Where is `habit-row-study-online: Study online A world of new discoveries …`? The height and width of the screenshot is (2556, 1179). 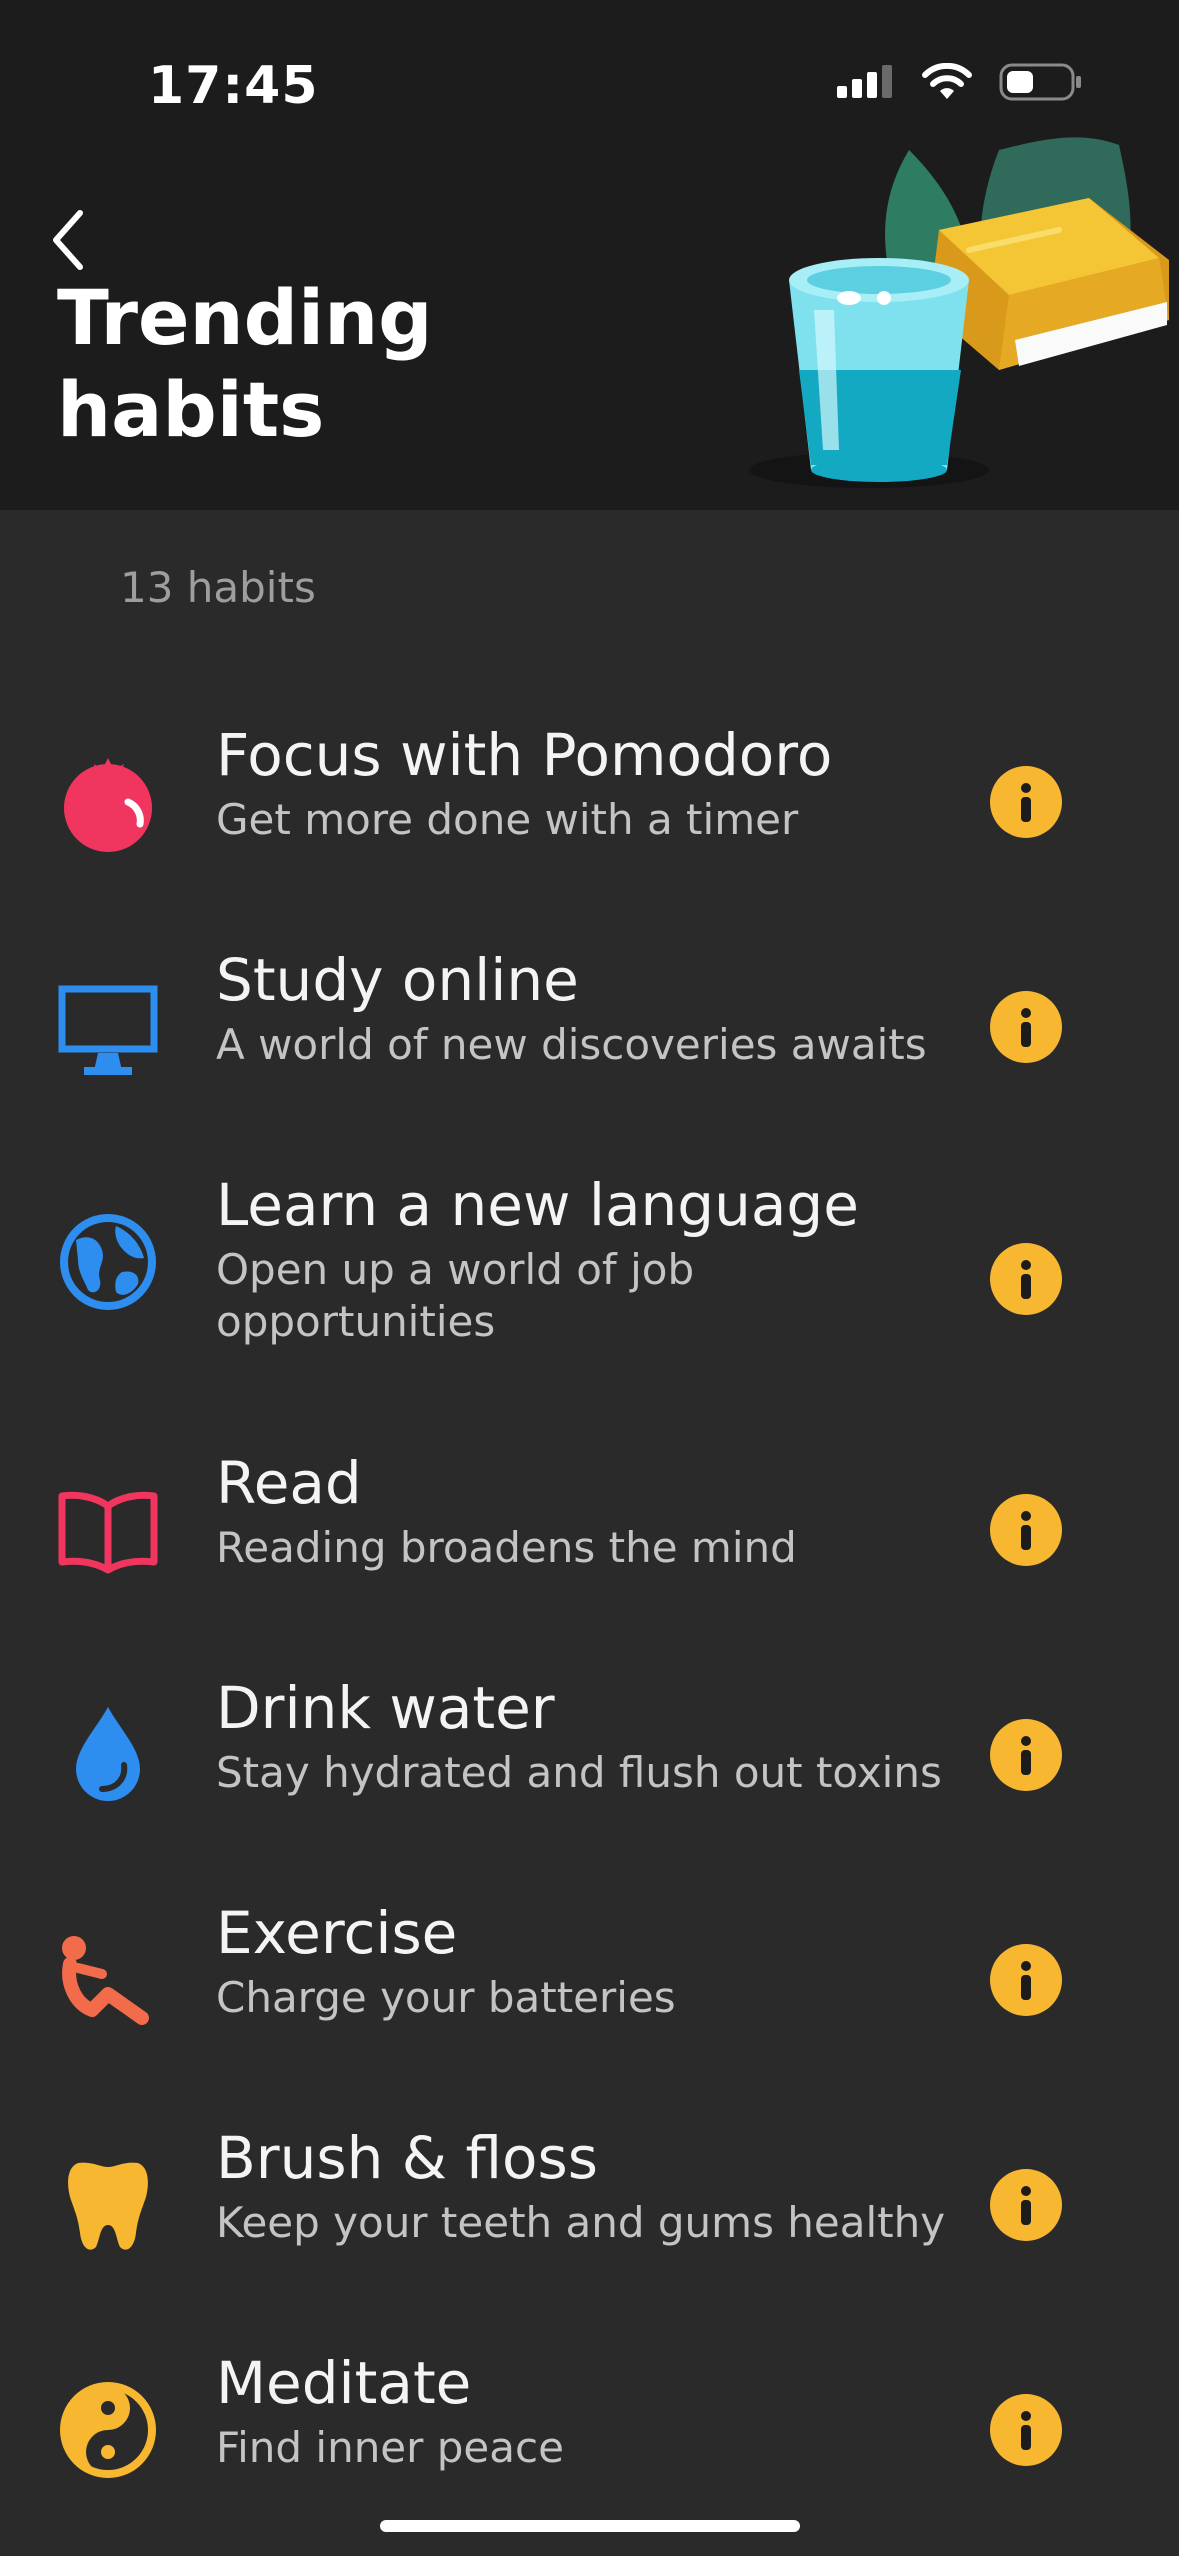 habit-row-study-online: Study online A world of new discoveries … is located at coordinates (589, 1027).